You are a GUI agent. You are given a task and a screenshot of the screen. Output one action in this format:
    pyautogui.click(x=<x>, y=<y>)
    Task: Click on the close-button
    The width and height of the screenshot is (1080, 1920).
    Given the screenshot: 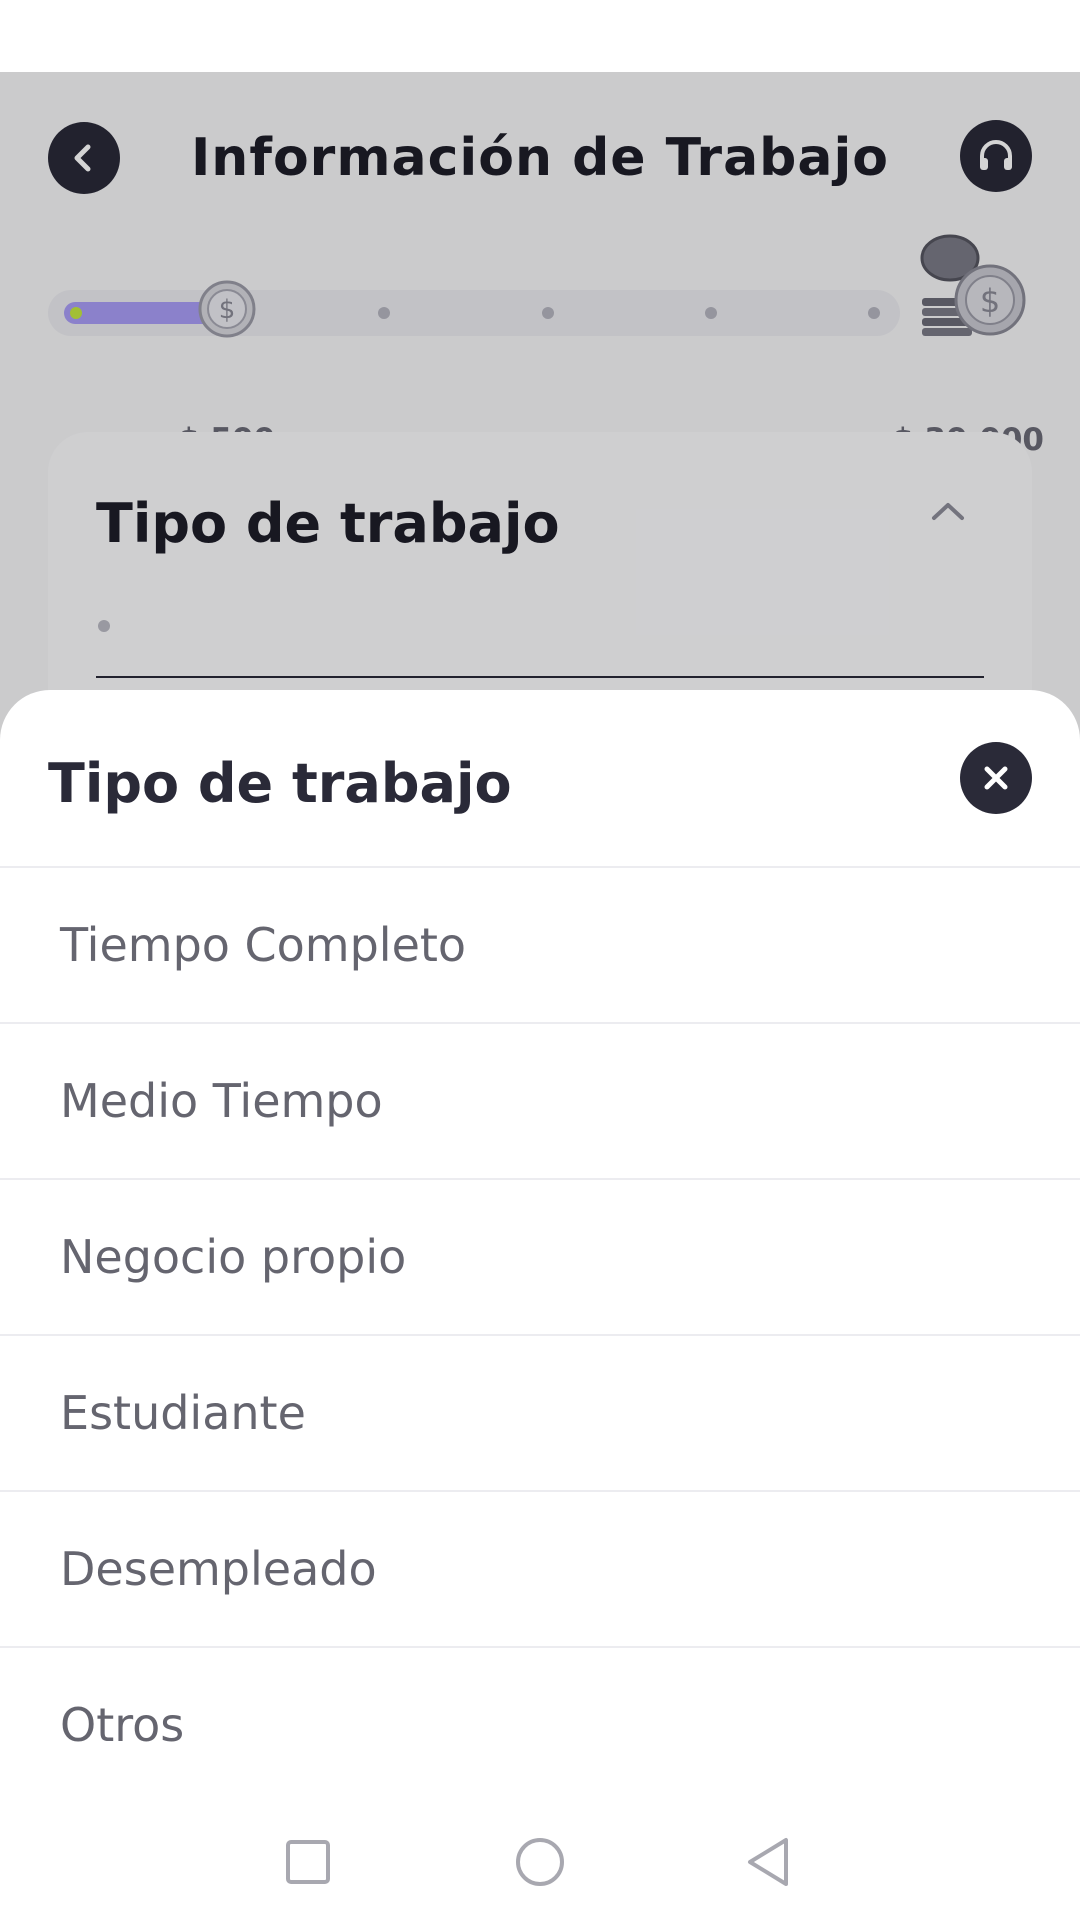 What is the action you would take?
    pyautogui.click(x=996, y=778)
    